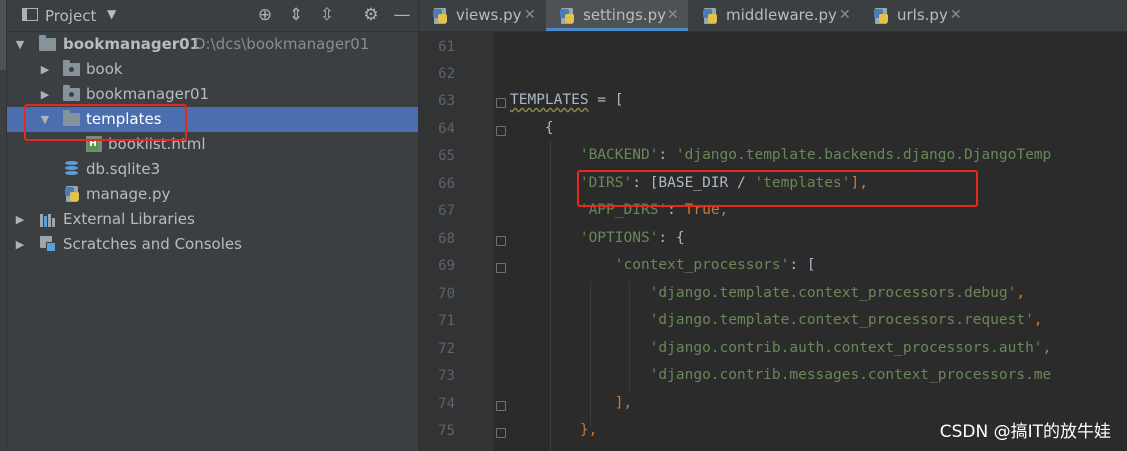 The width and height of the screenshot is (1127, 451). What do you see at coordinates (606, 100) in the screenshot?
I see `code-token: = [` at bounding box center [606, 100].